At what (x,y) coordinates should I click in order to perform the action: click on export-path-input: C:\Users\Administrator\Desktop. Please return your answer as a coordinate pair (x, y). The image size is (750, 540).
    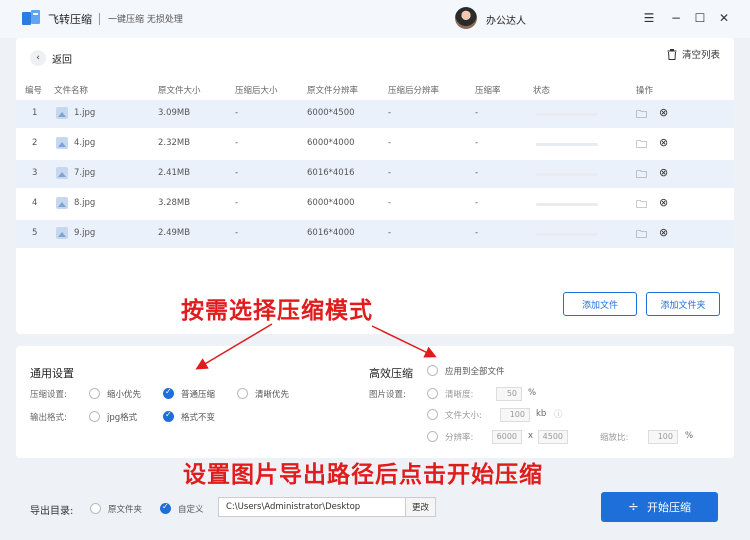
    Looking at the image, I should click on (312, 507).